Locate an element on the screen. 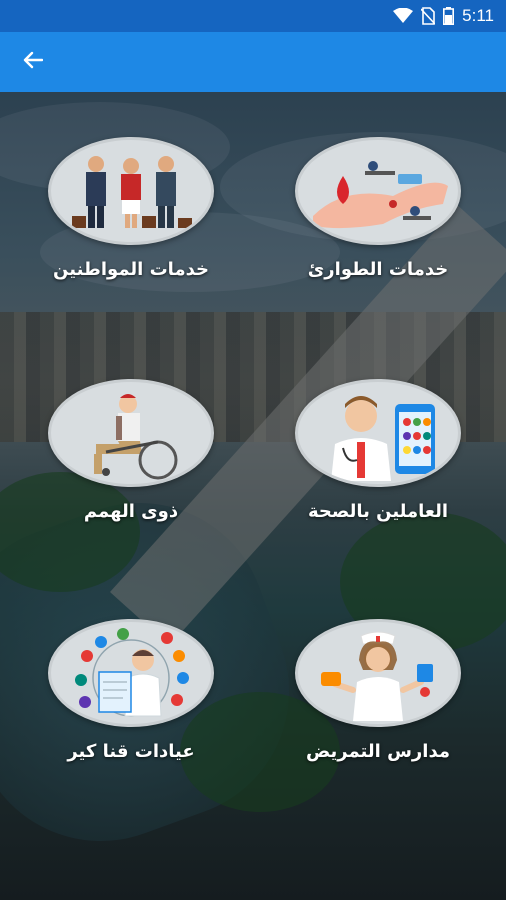  tile-label: ذوى الهمم is located at coordinates (131, 511).